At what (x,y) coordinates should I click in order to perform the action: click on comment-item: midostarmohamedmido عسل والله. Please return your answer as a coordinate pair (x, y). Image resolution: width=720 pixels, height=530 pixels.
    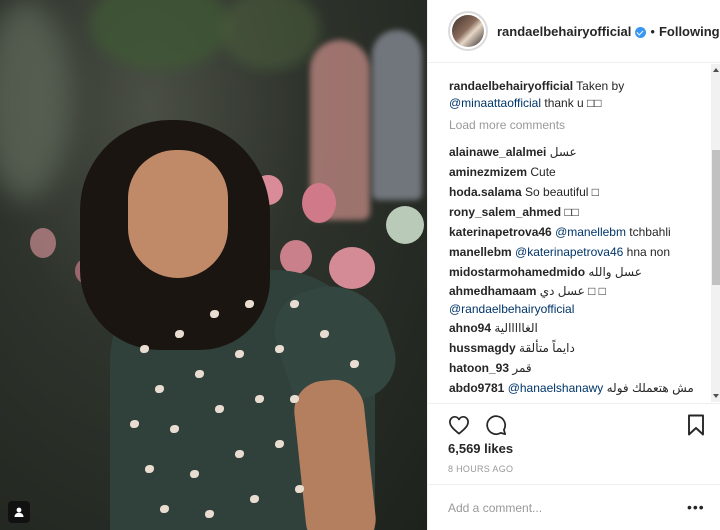
    Looking at the image, I should click on (580, 272).